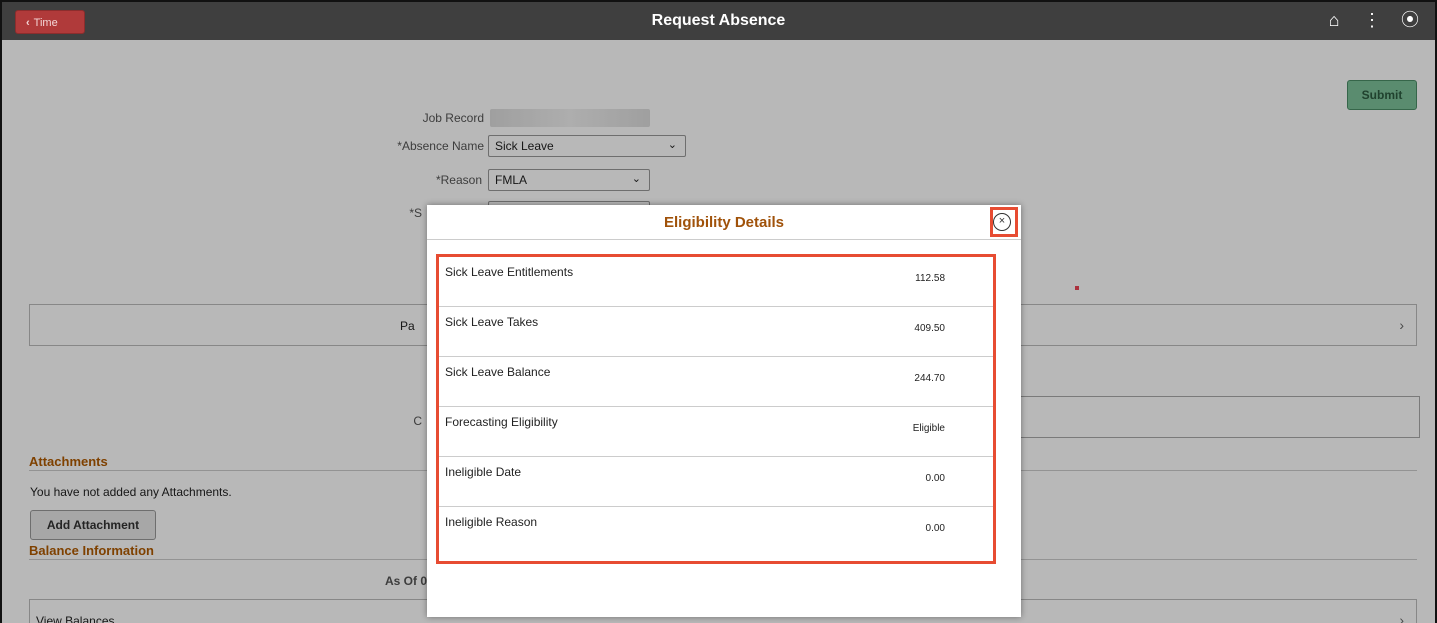  Describe the element at coordinates (501, 422) in the screenshot. I see `row-label: Forecasting Eligibility` at that location.